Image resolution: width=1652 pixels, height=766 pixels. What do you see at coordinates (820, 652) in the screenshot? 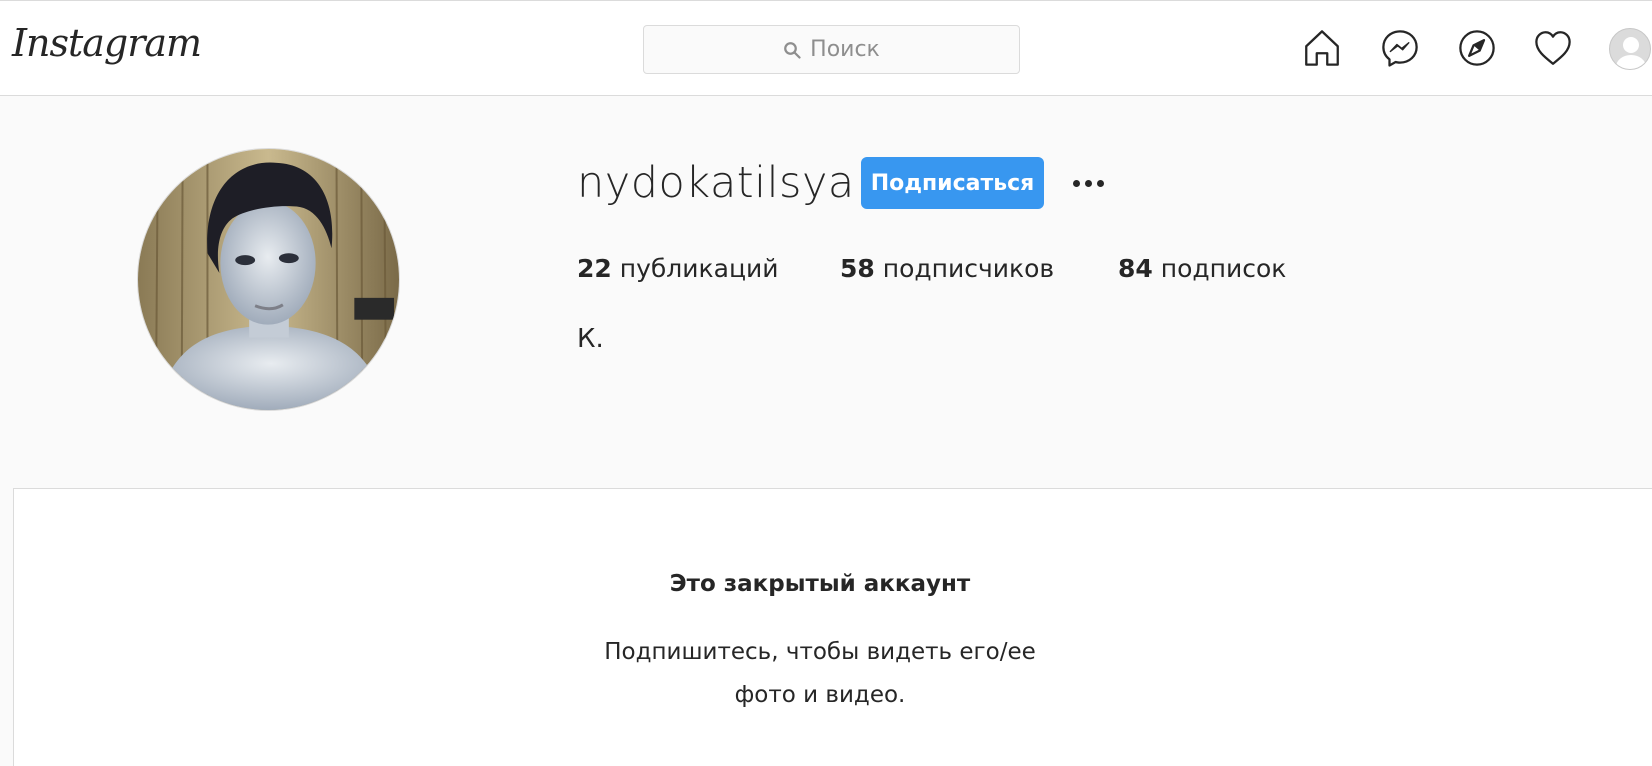
I see `private-account-message-line1: Подпишитесь, чтобы видеть его/ее` at bounding box center [820, 652].